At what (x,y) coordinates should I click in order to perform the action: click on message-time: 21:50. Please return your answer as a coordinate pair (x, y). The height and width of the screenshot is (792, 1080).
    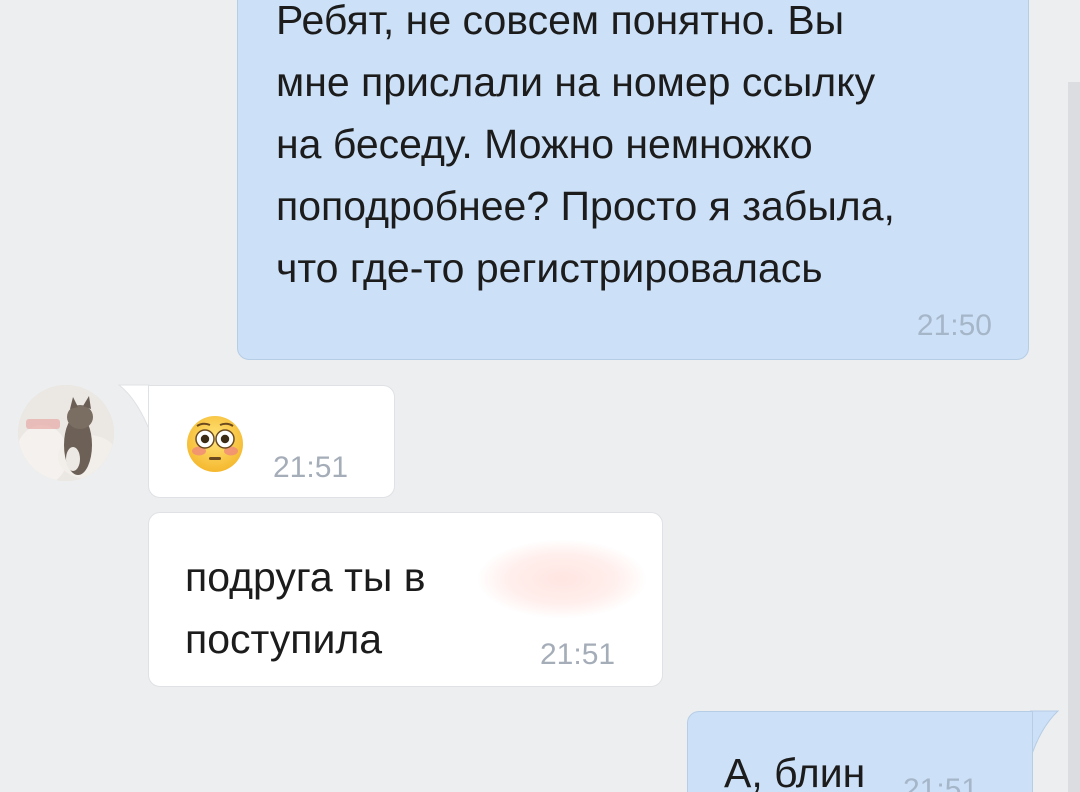
    Looking at the image, I should click on (954, 325).